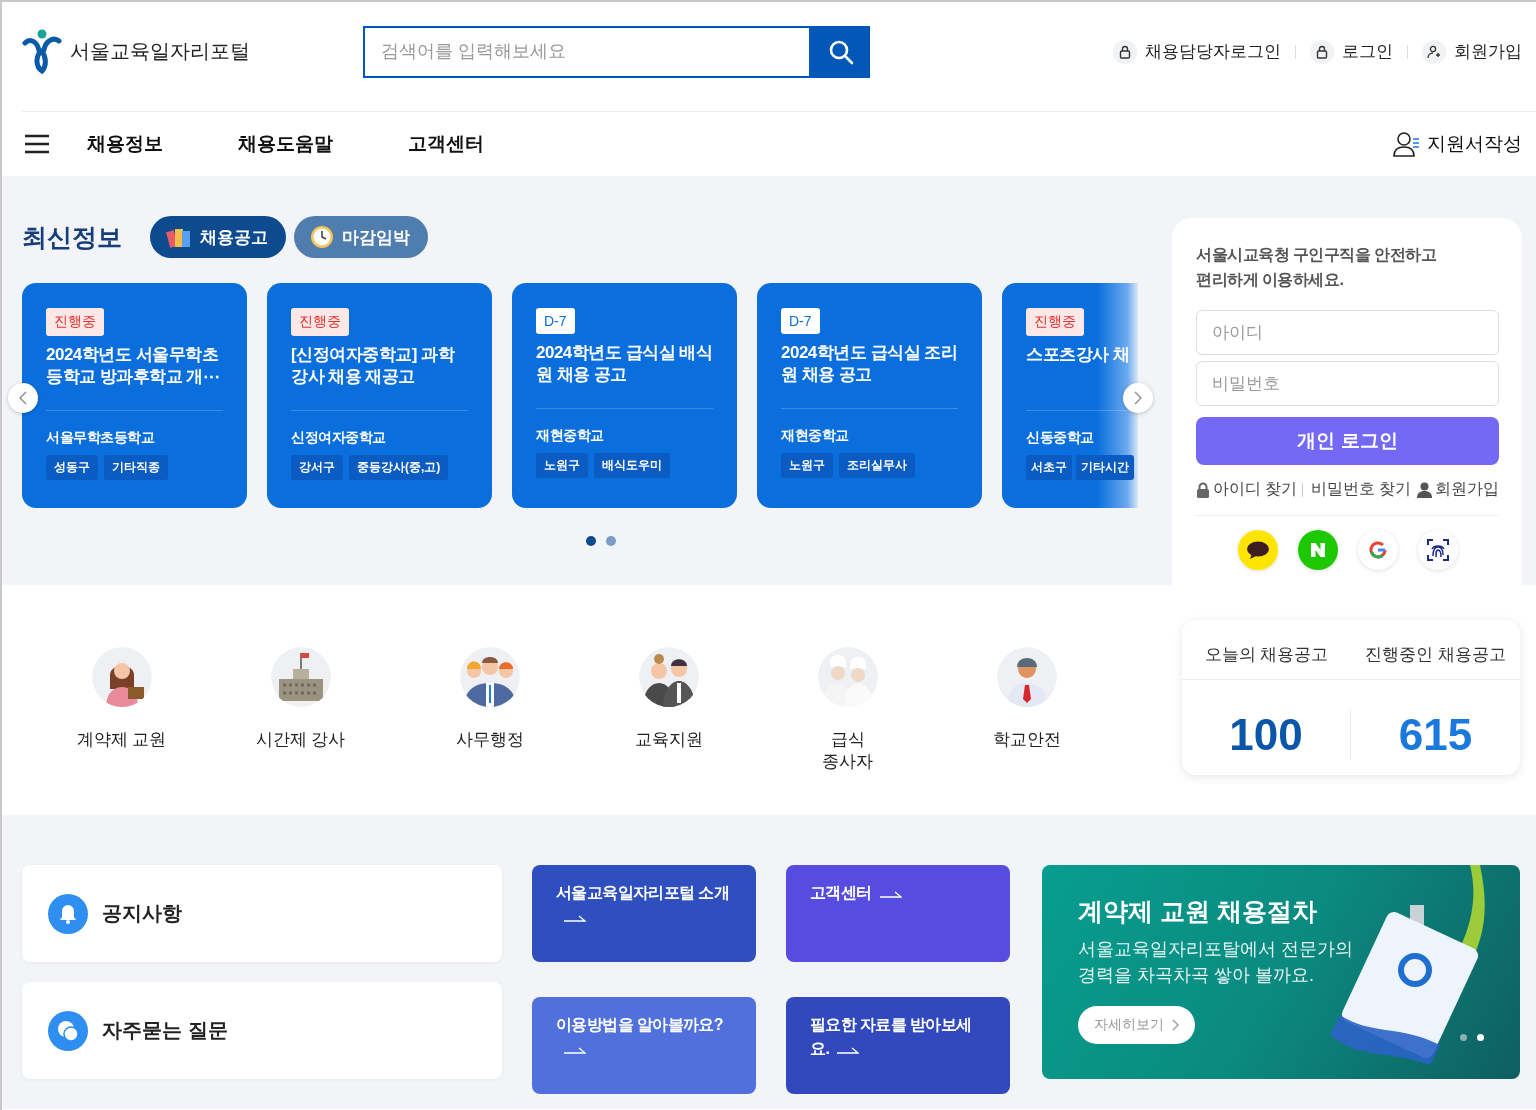 The width and height of the screenshot is (1536, 1110). Describe the element at coordinates (446, 144) in the screenshot. I see `nav-link: 고객센터` at that location.